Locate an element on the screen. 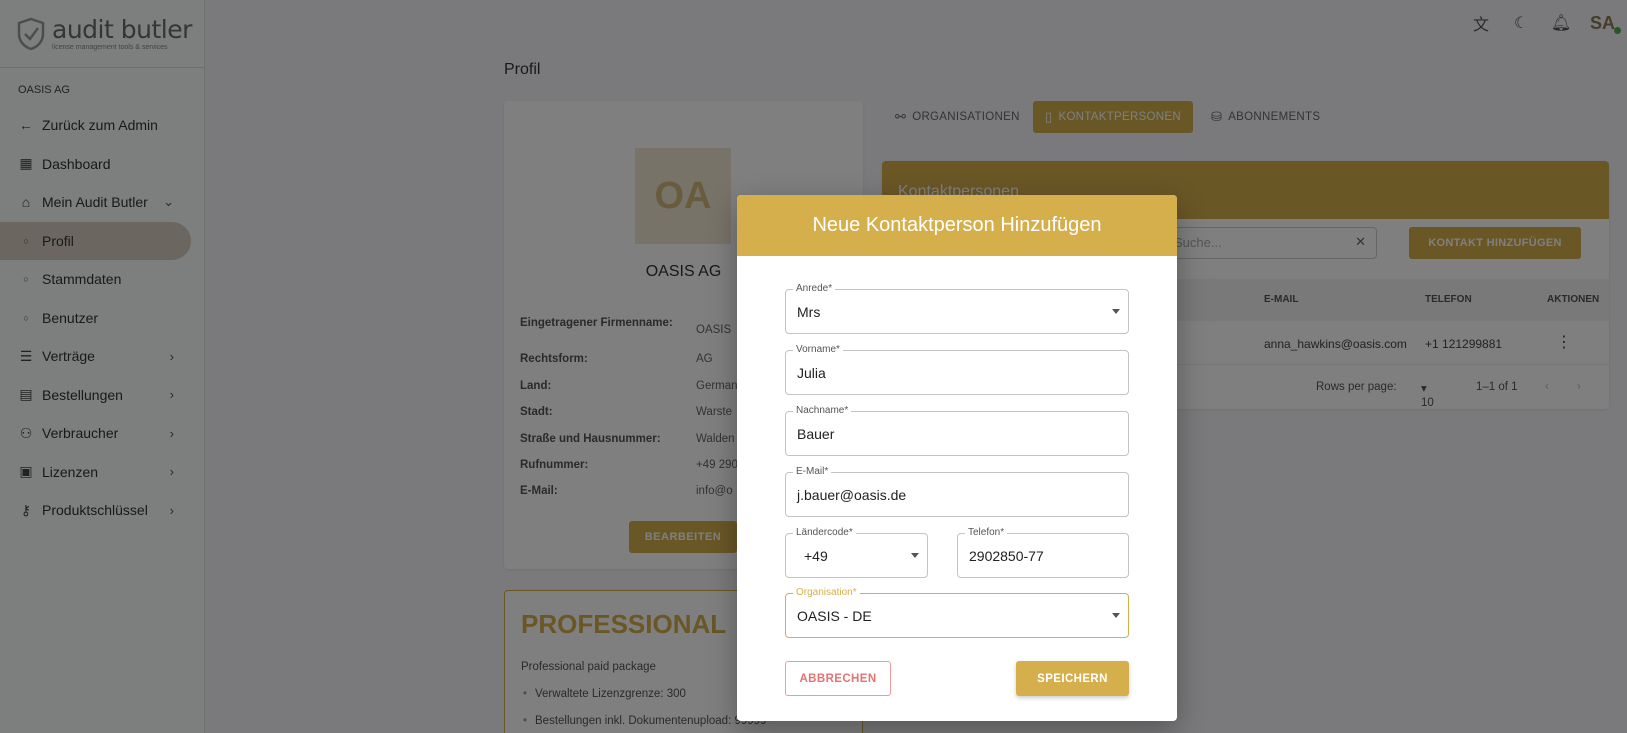  country-code-select: Ländercode* +49 is located at coordinates (856, 552).